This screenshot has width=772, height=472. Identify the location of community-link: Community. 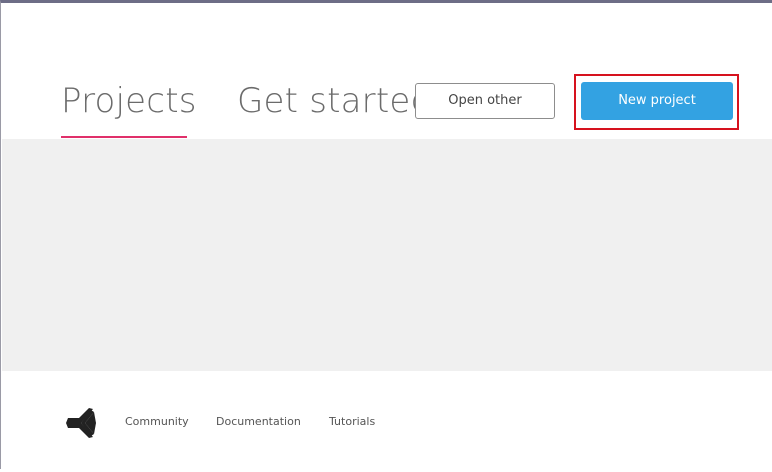
(157, 421).